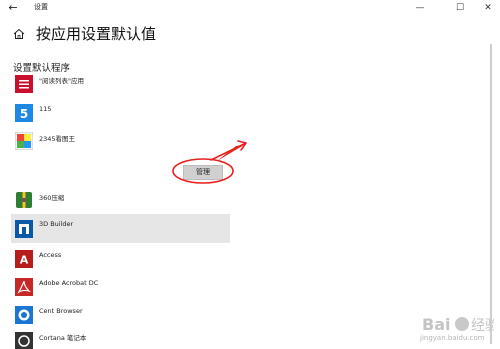 Image resolution: width=500 pixels, height=349 pixels. I want to click on cent-browser-icon, so click(24, 315).